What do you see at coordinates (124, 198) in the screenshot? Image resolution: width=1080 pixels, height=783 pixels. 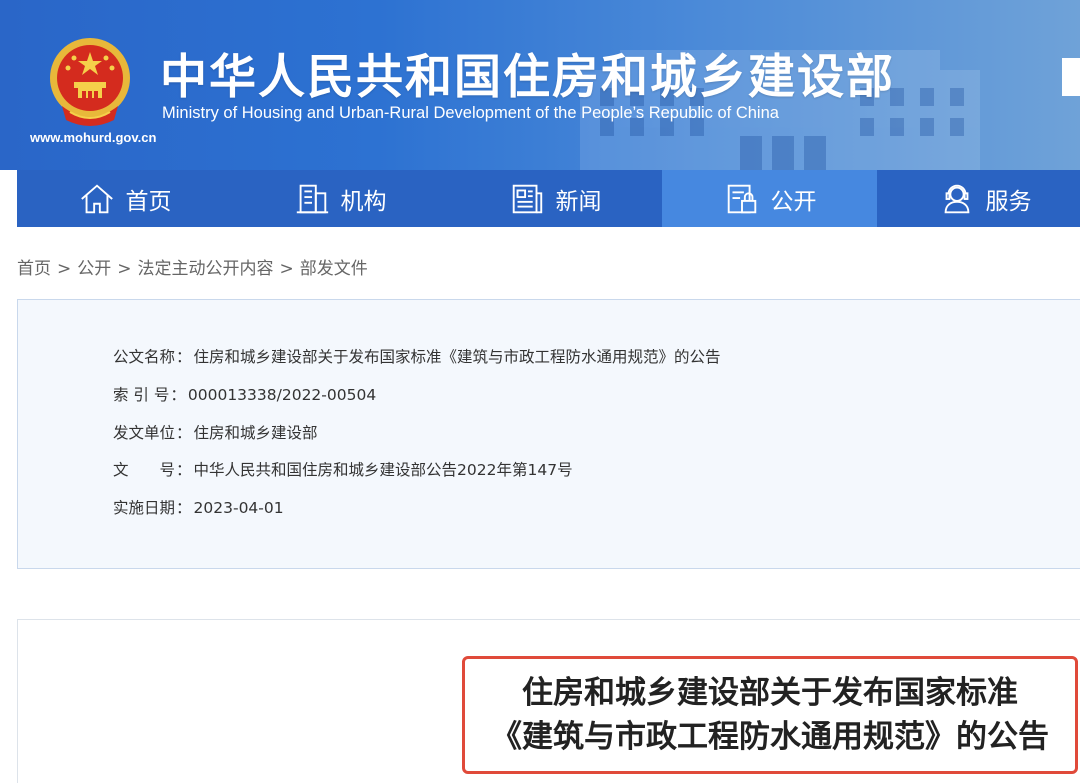 I see `nav-item-home: 首页` at bounding box center [124, 198].